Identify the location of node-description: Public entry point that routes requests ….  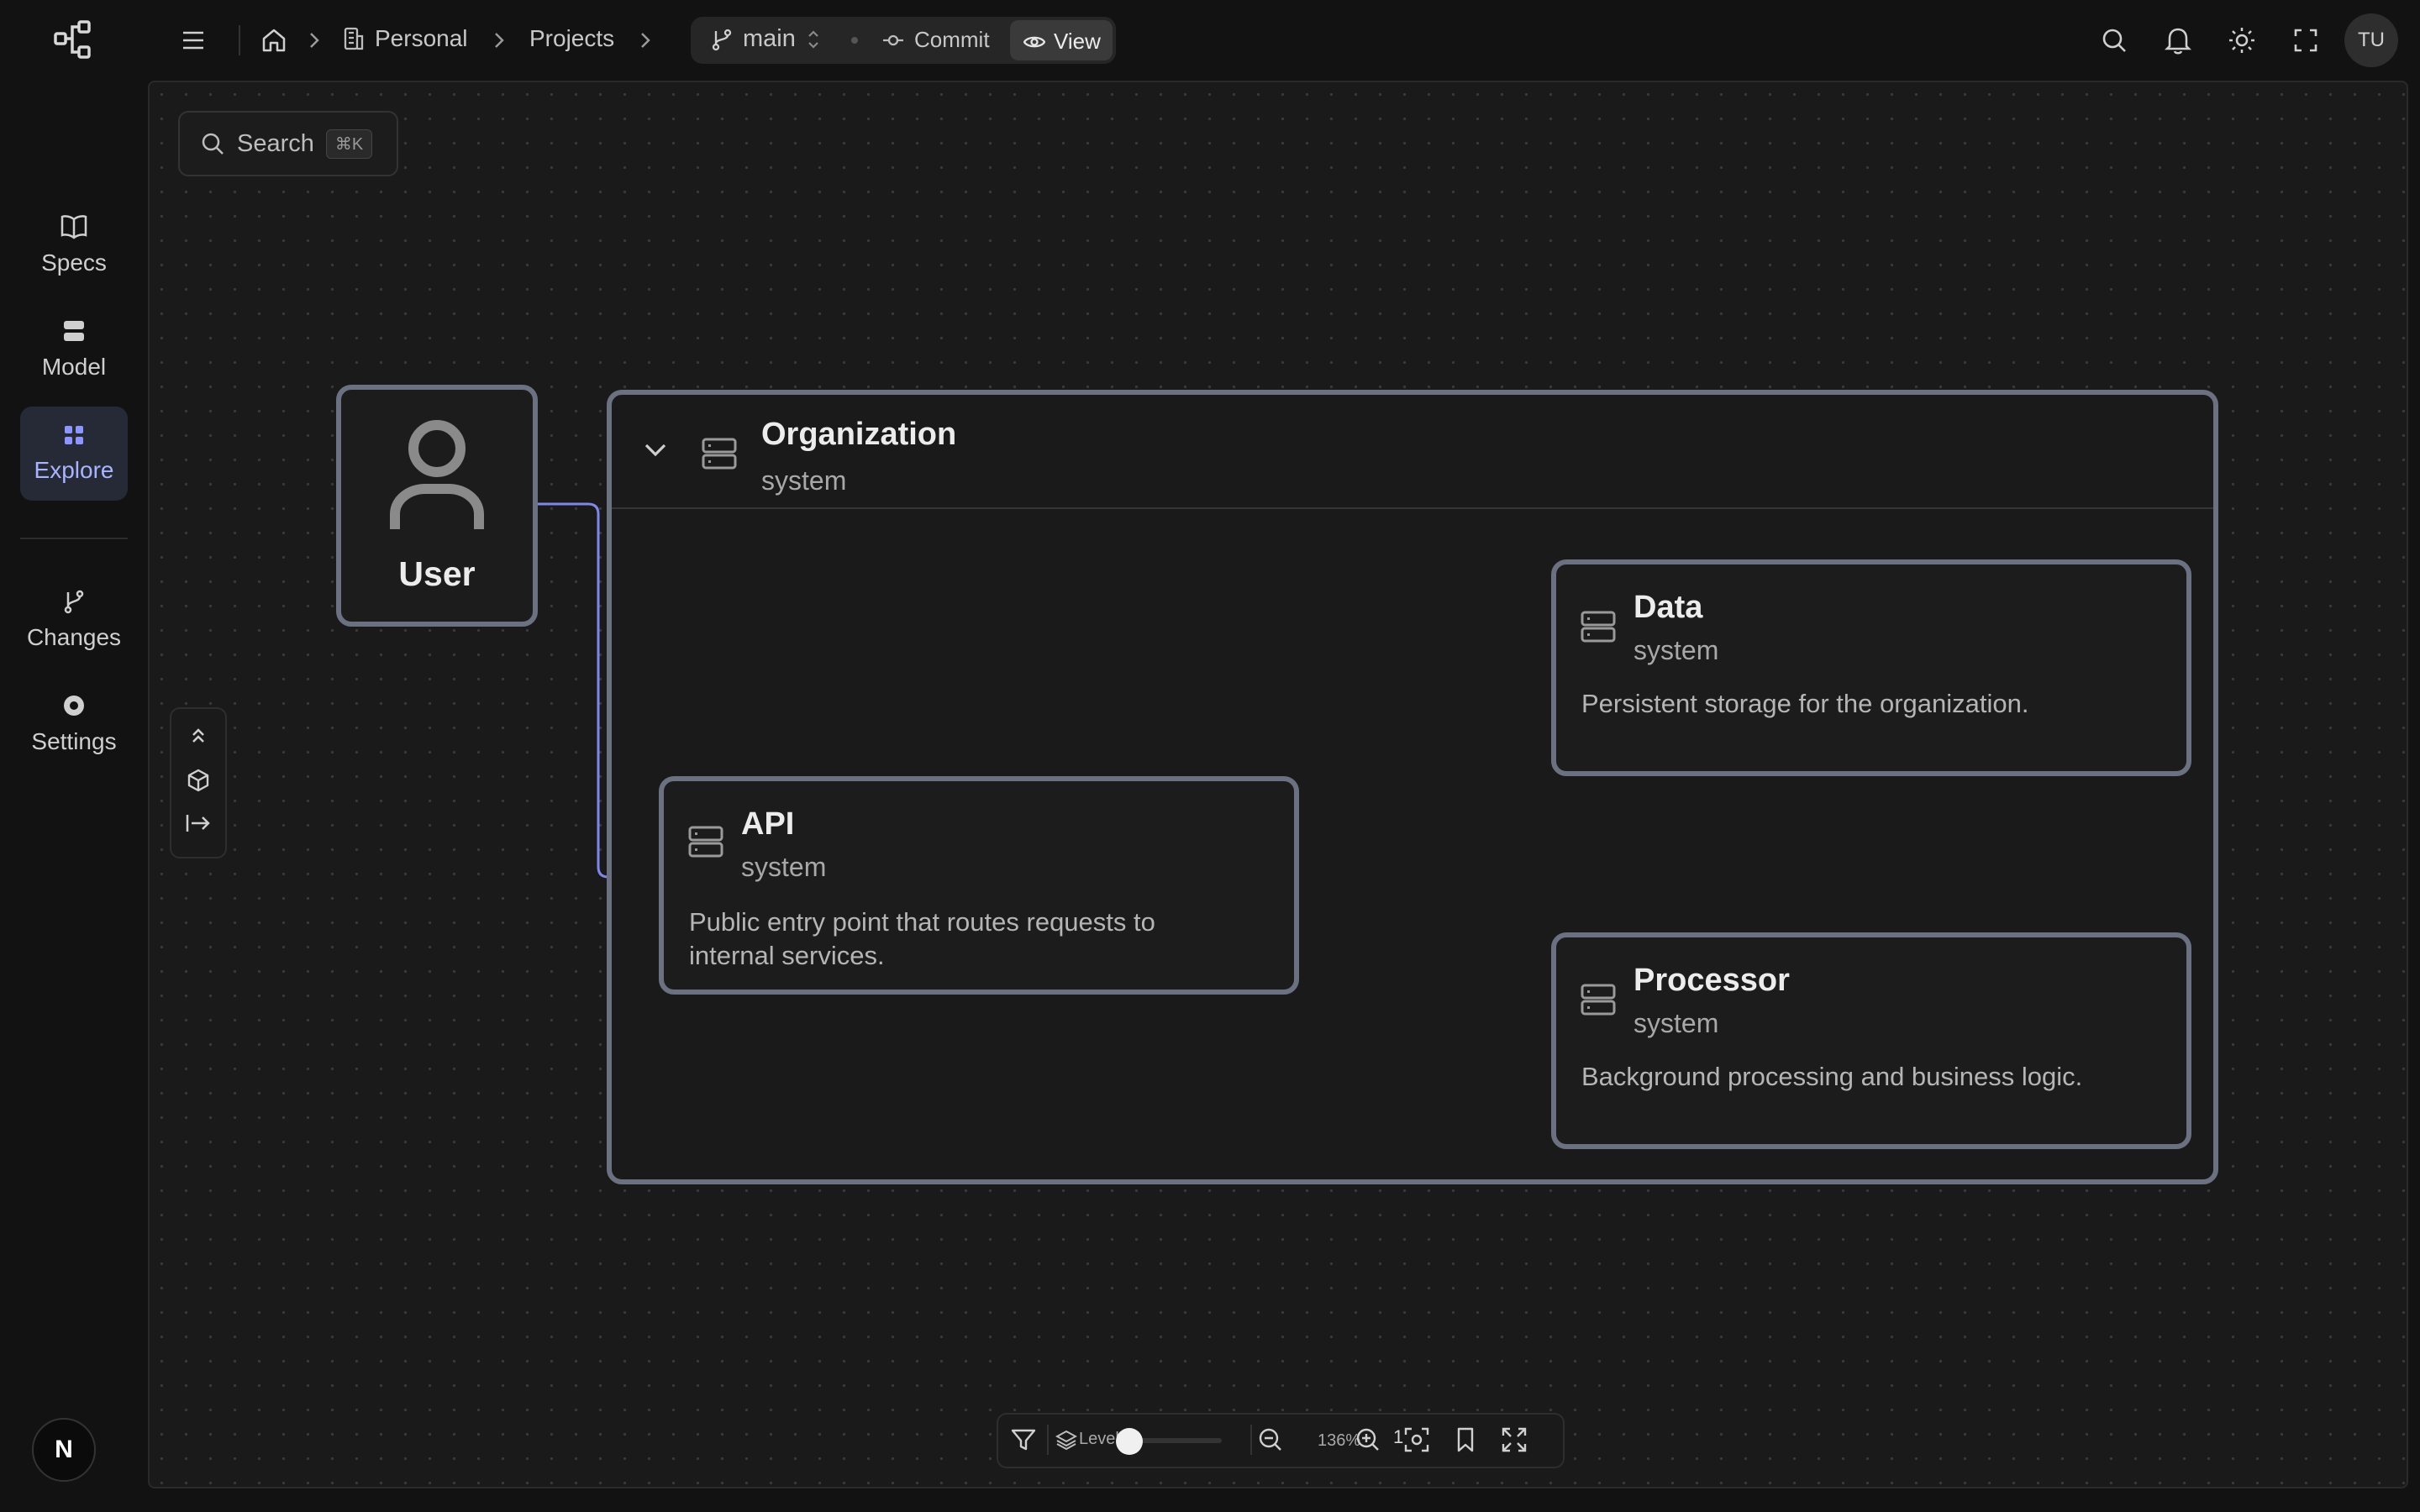
(922, 939).